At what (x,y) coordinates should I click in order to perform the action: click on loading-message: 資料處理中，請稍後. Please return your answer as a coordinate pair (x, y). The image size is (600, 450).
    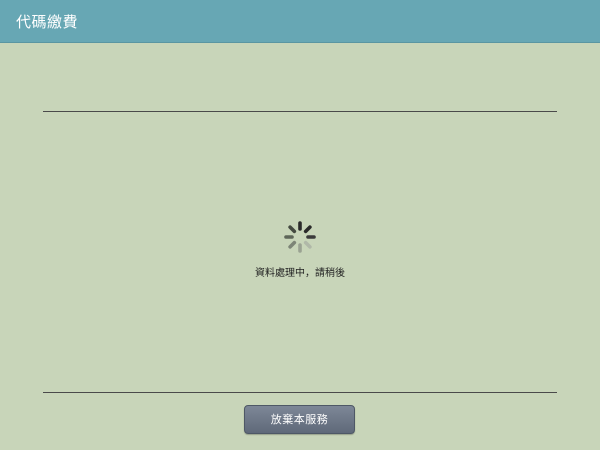
    Looking at the image, I should click on (300, 273).